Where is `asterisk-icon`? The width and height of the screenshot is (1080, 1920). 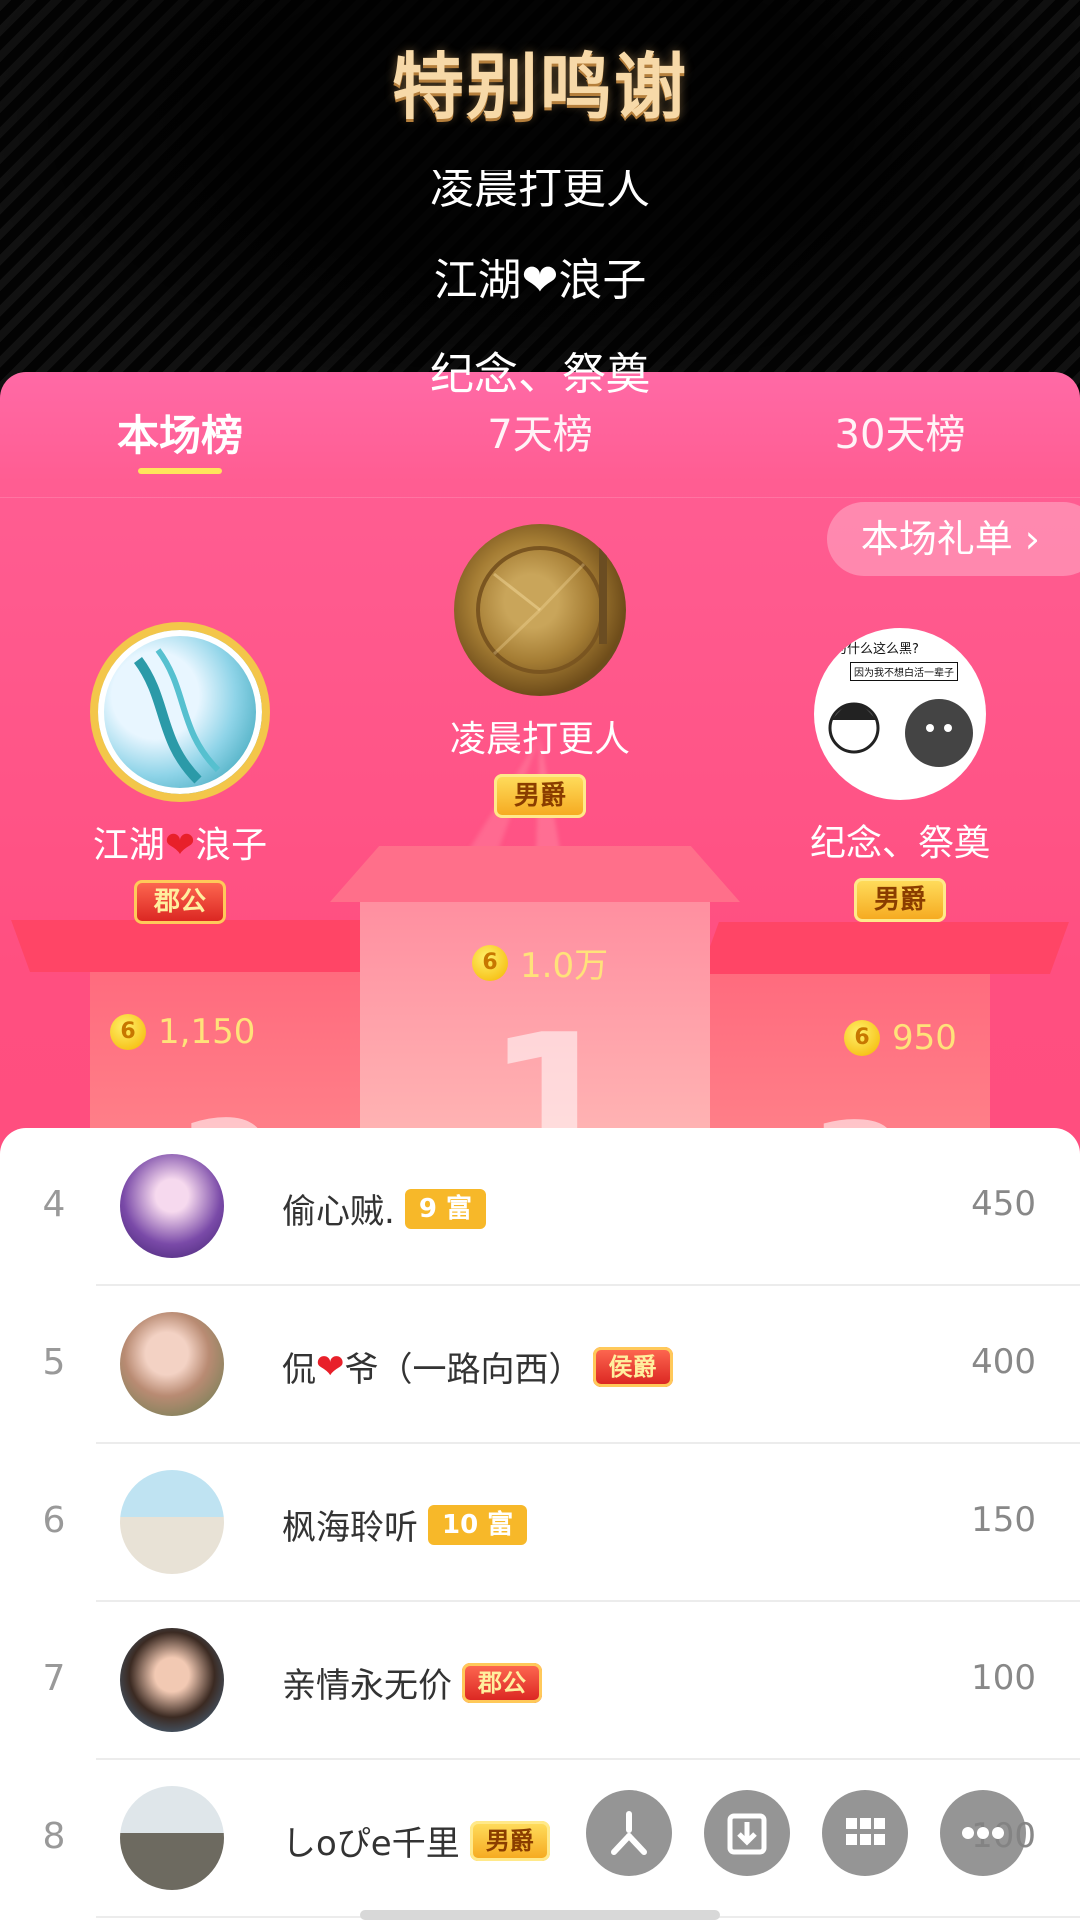
asterisk-icon is located at coordinates (629, 1833).